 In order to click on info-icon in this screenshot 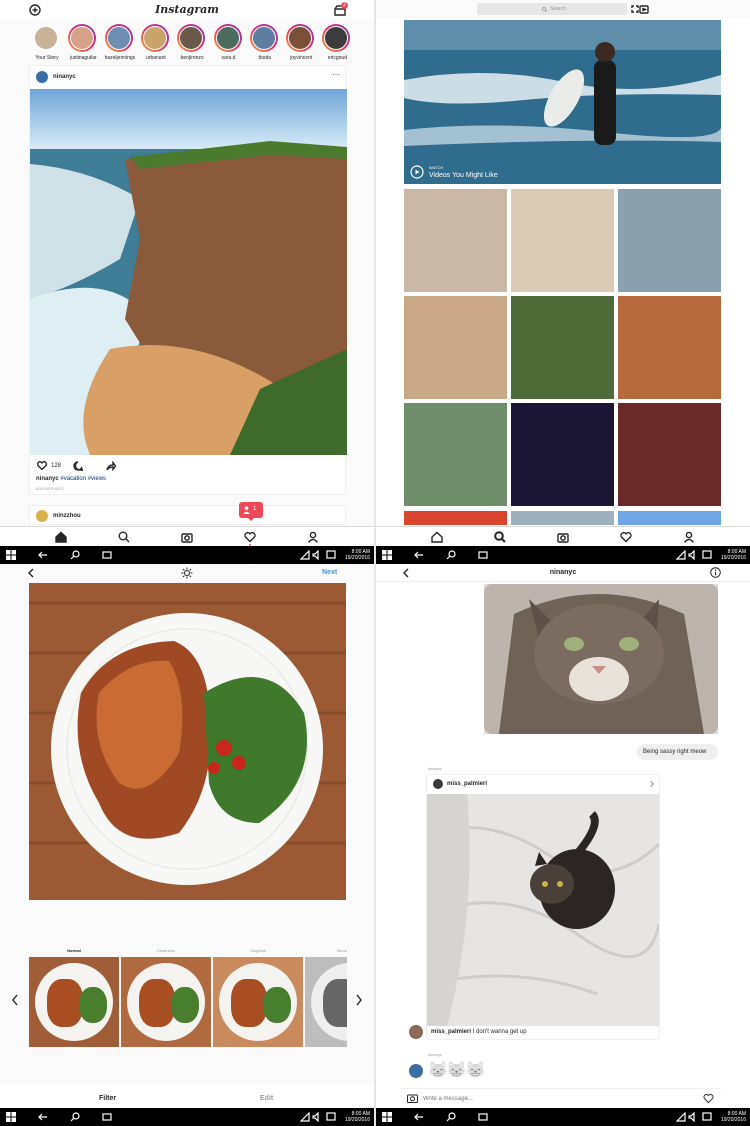, I will do `click(715, 572)`.